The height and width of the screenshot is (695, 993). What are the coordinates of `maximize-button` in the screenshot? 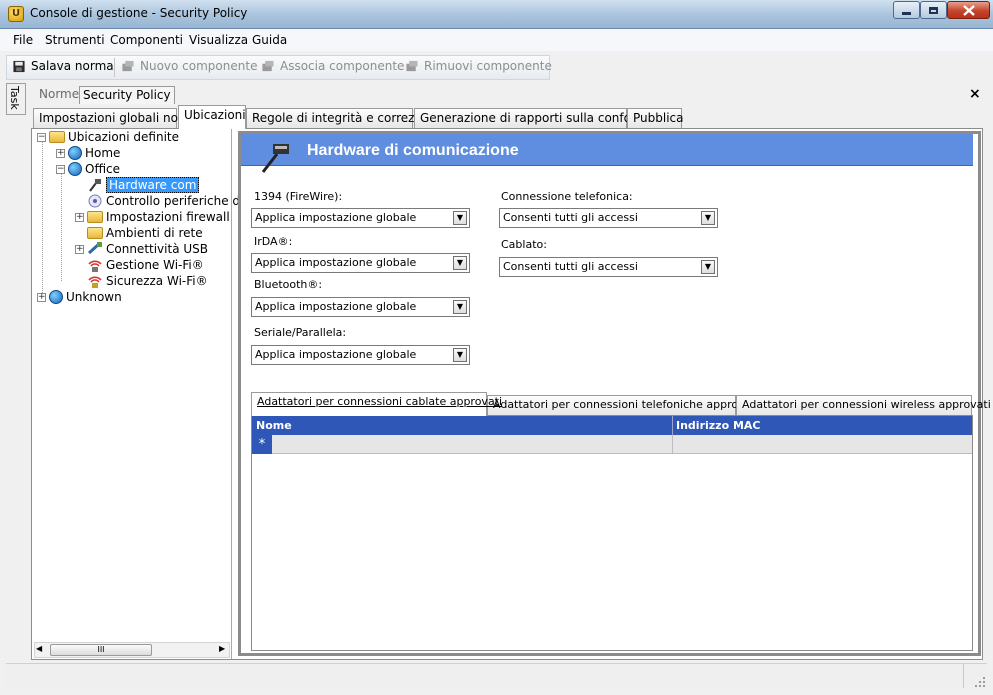 It's located at (933, 10).